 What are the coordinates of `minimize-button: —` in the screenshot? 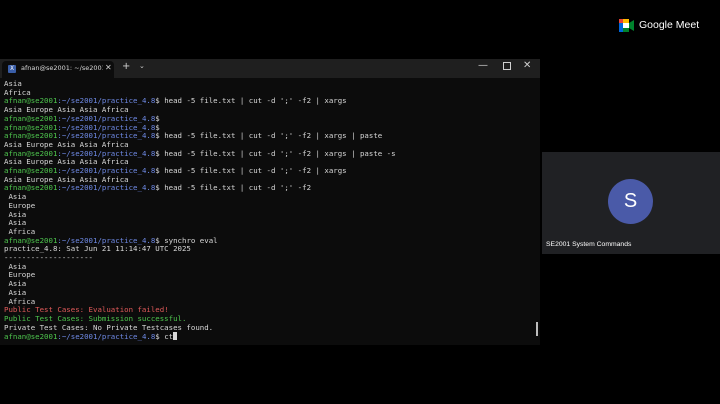 It's located at (483, 65).